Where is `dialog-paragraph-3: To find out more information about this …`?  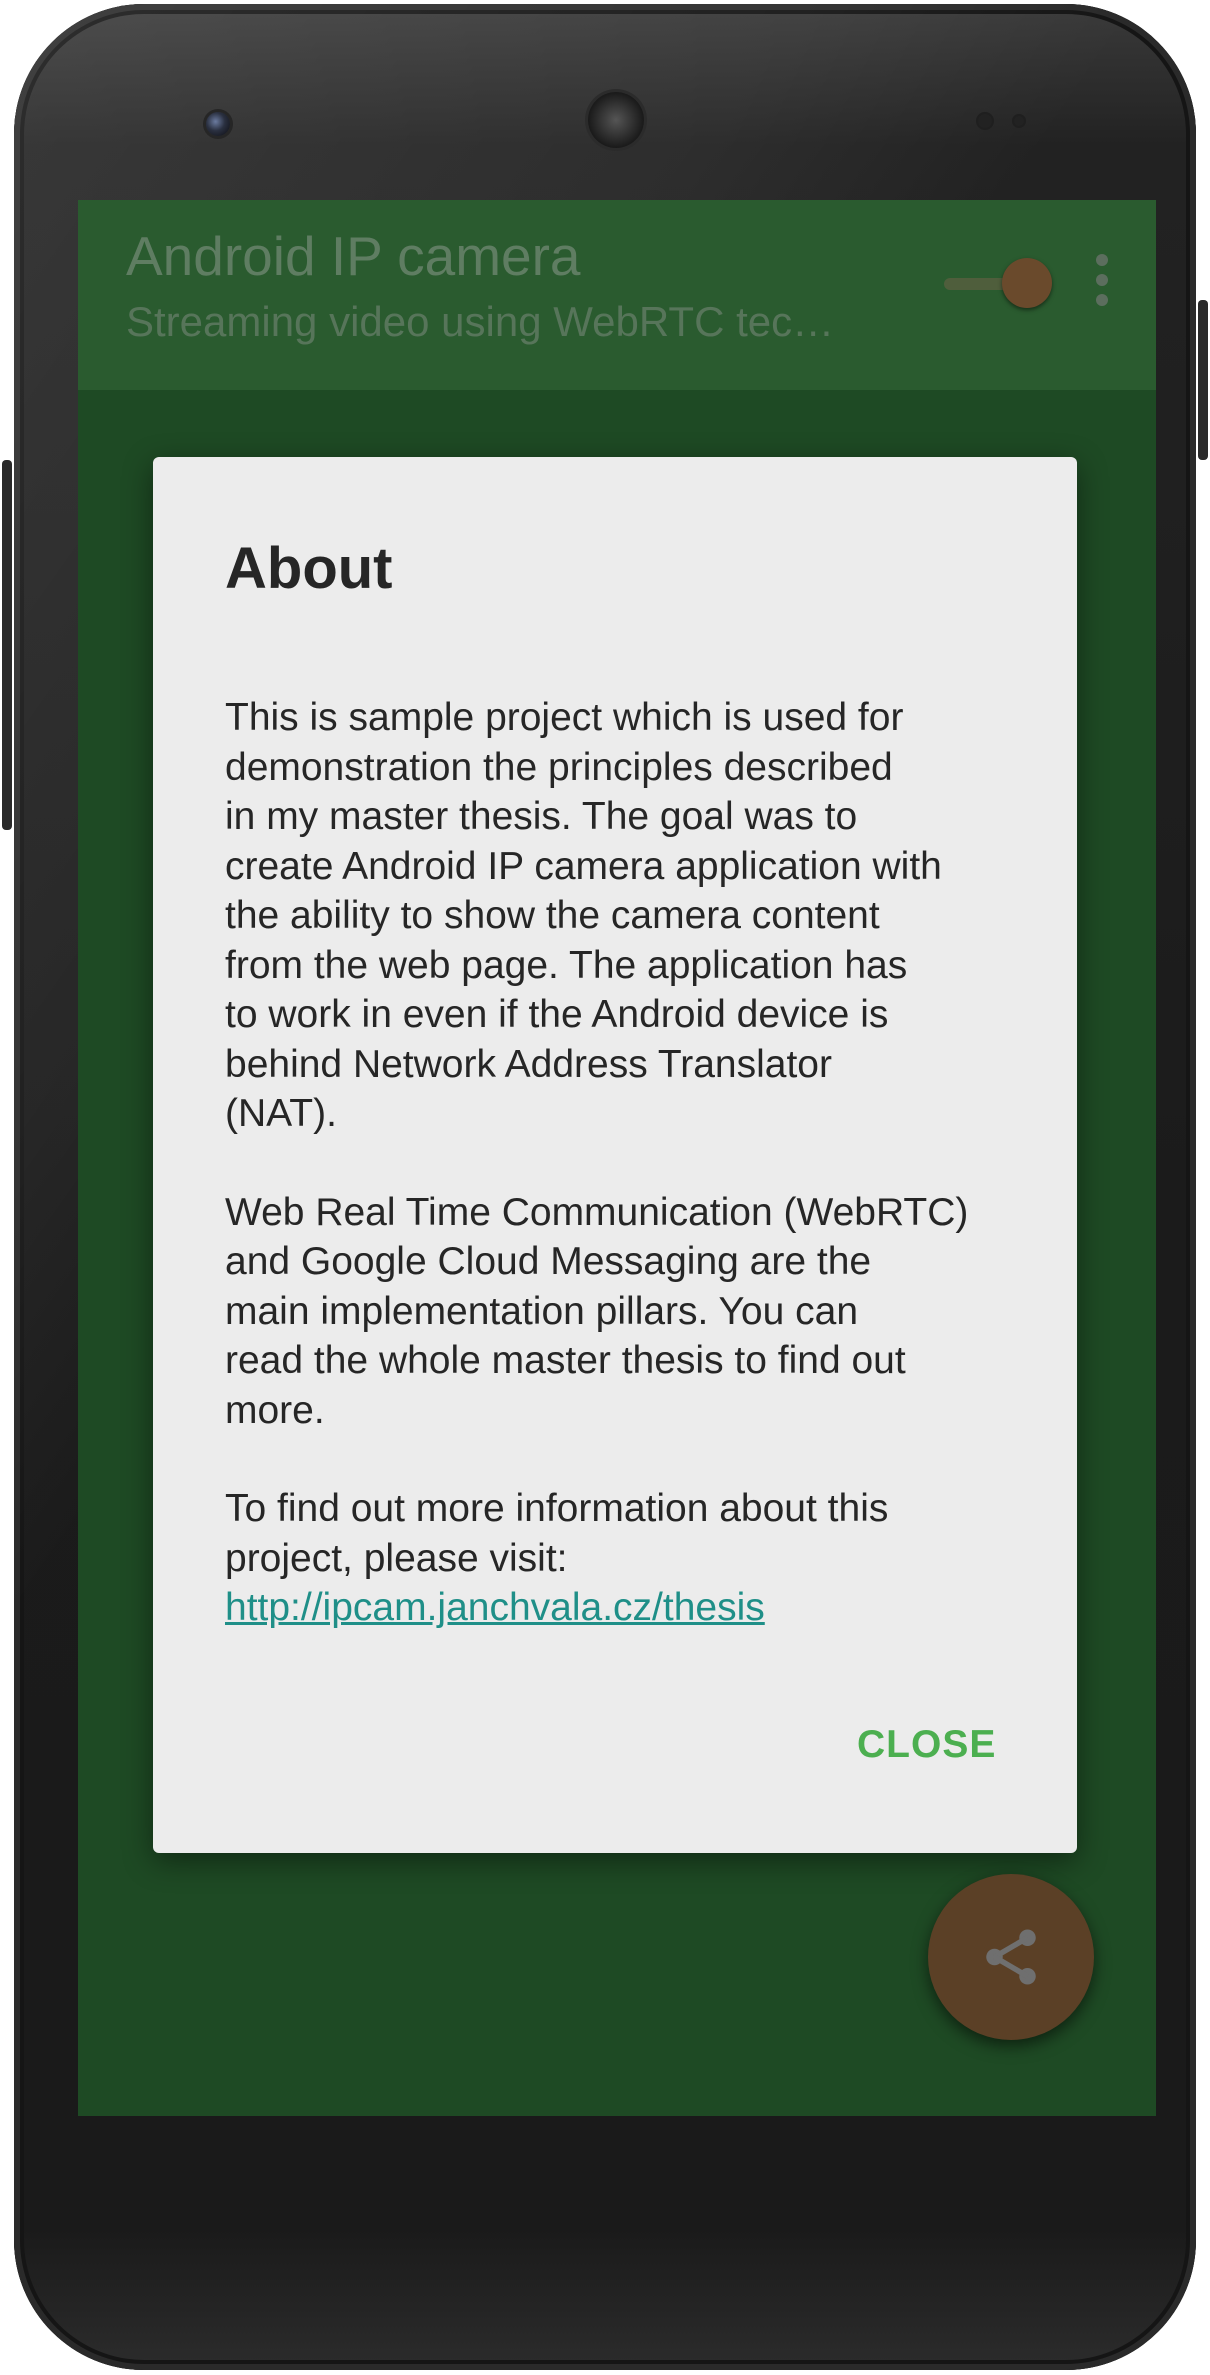
dialog-paragraph-3: To find out more information about this … is located at coordinates (625, 1558).